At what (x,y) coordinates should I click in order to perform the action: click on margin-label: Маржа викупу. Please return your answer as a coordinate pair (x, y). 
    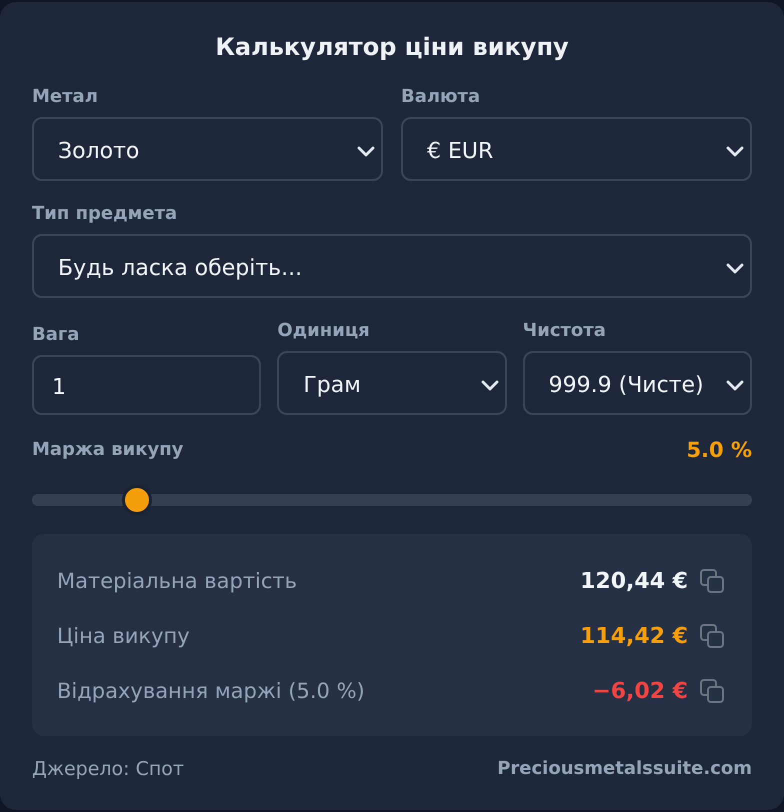
    Looking at the image, I should click on (108, 450).